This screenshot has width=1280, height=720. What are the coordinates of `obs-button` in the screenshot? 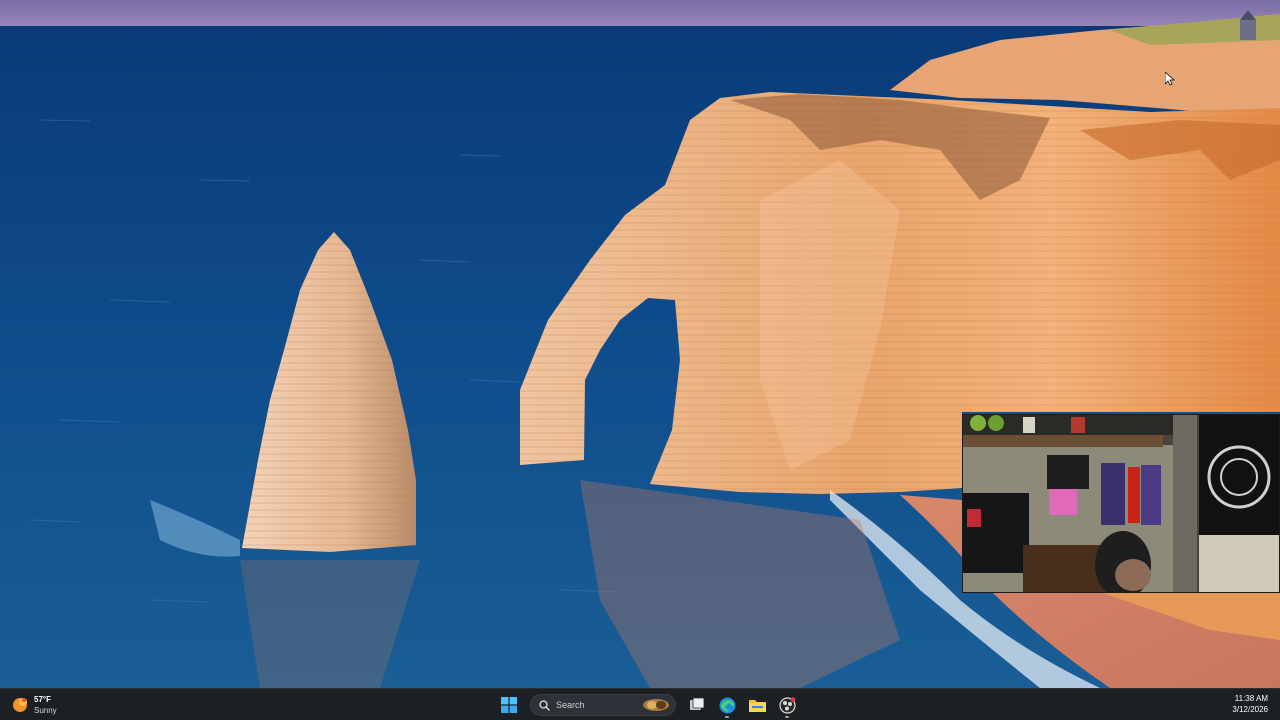 It's located at (787, 705).